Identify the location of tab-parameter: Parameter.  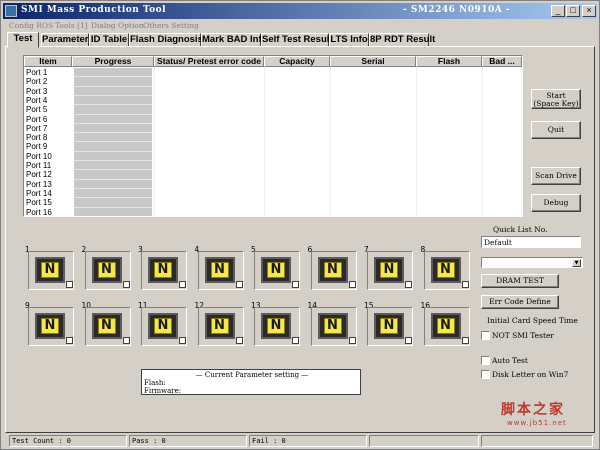
(65, 40).